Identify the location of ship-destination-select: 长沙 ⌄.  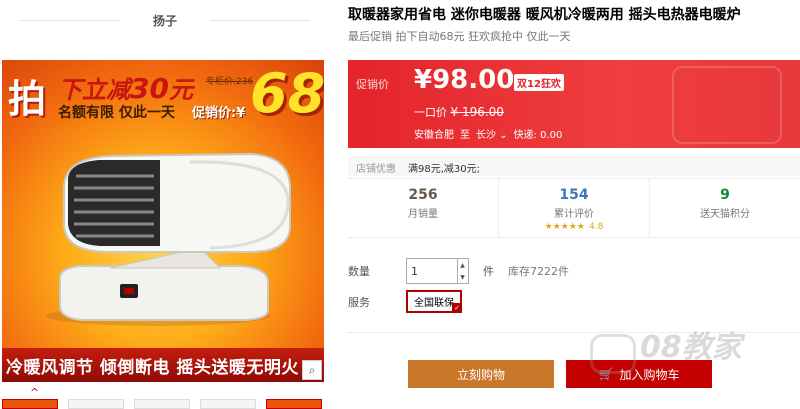
(492, 133).